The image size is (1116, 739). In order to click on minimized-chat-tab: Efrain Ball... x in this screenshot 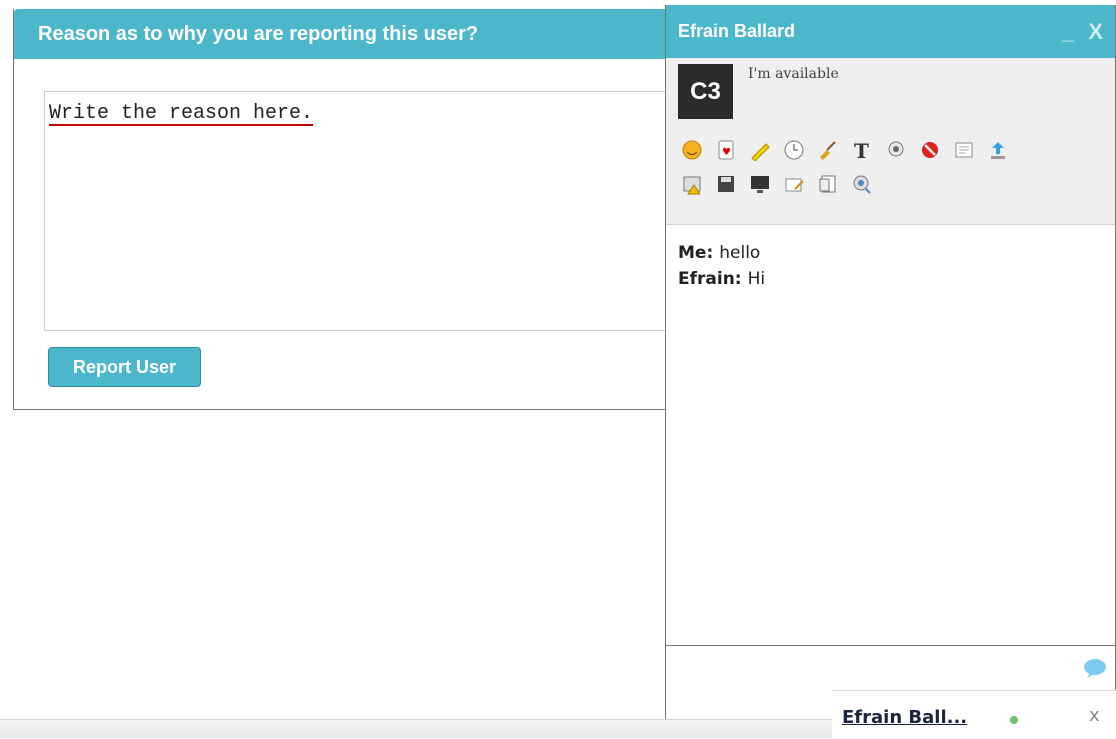, I will do `click(974, 714)`.